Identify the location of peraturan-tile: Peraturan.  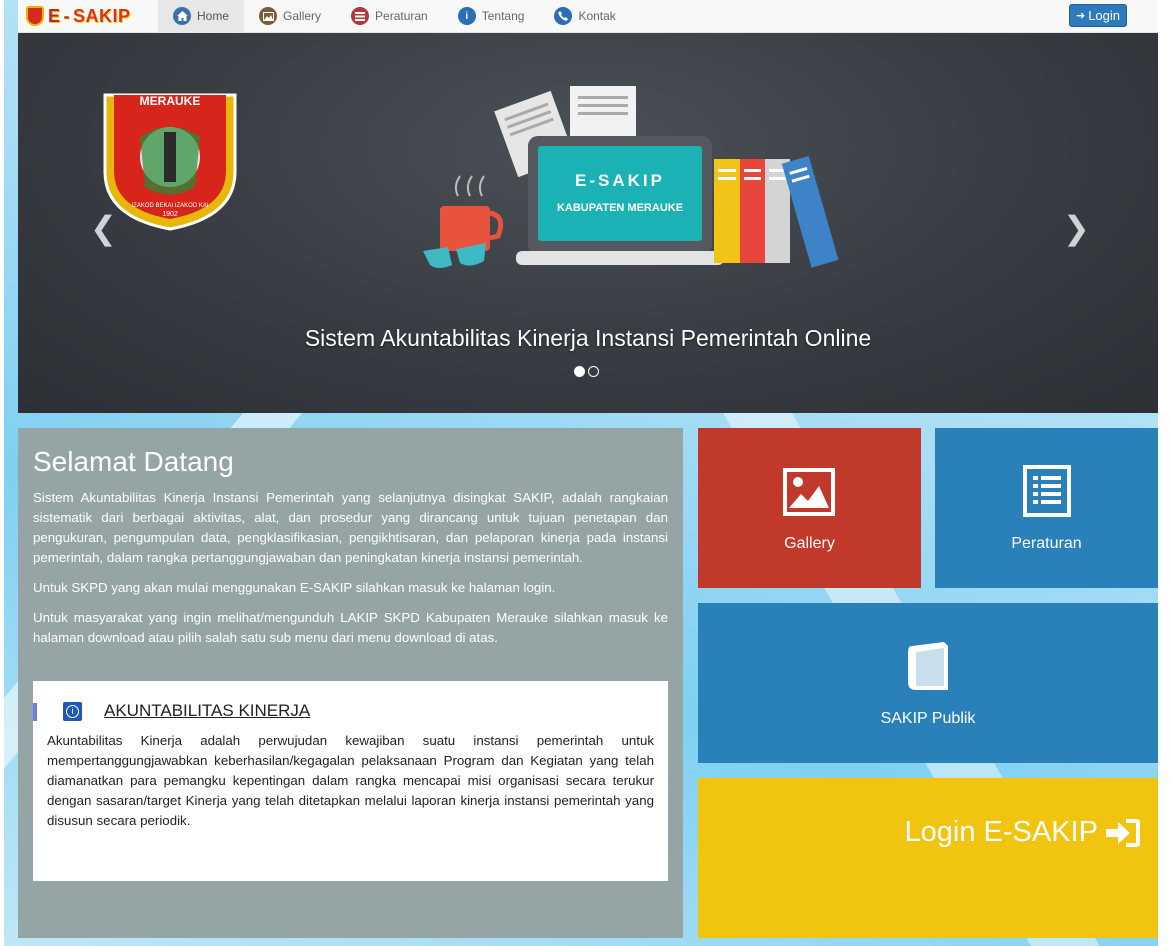
(1046, 508).